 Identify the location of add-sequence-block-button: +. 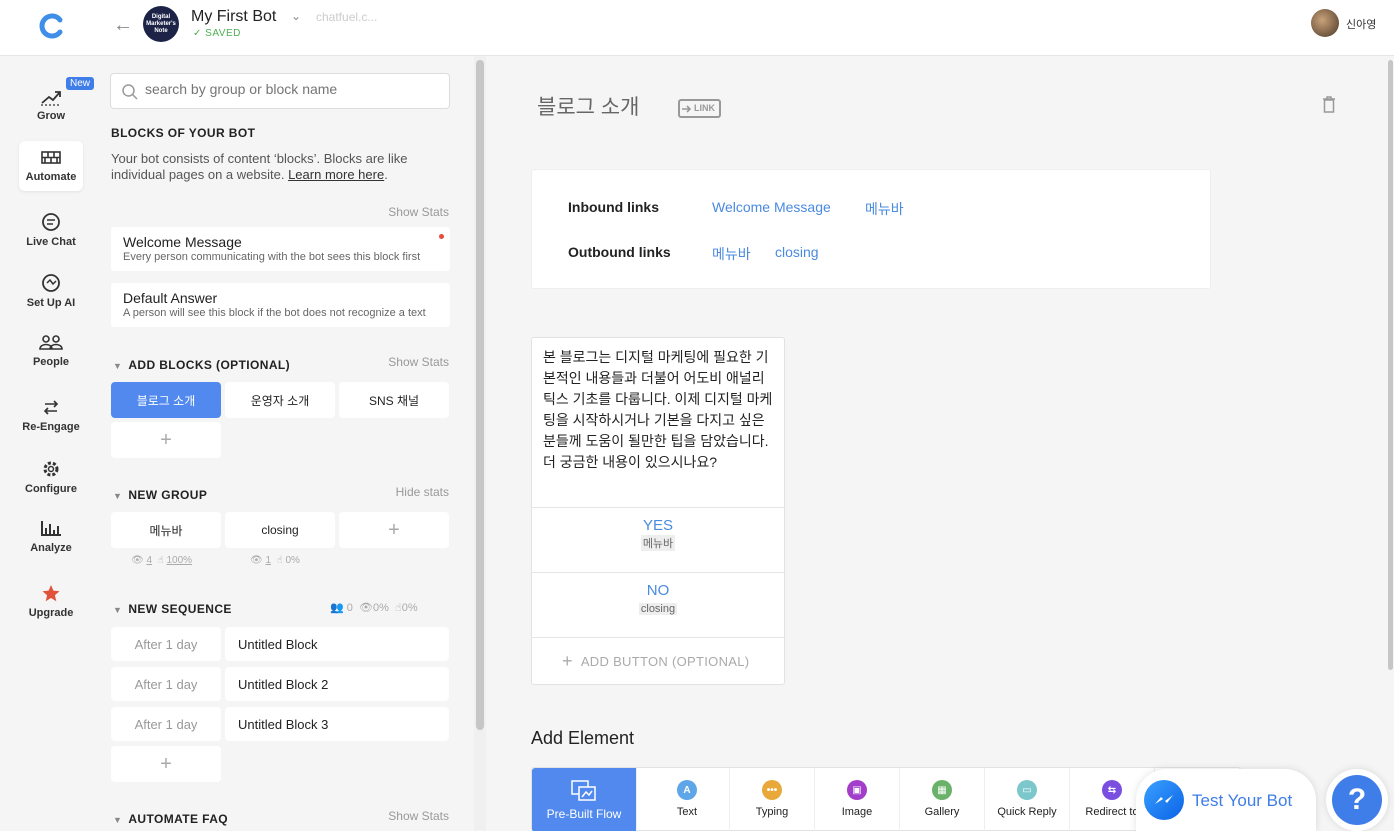
(166, 764).